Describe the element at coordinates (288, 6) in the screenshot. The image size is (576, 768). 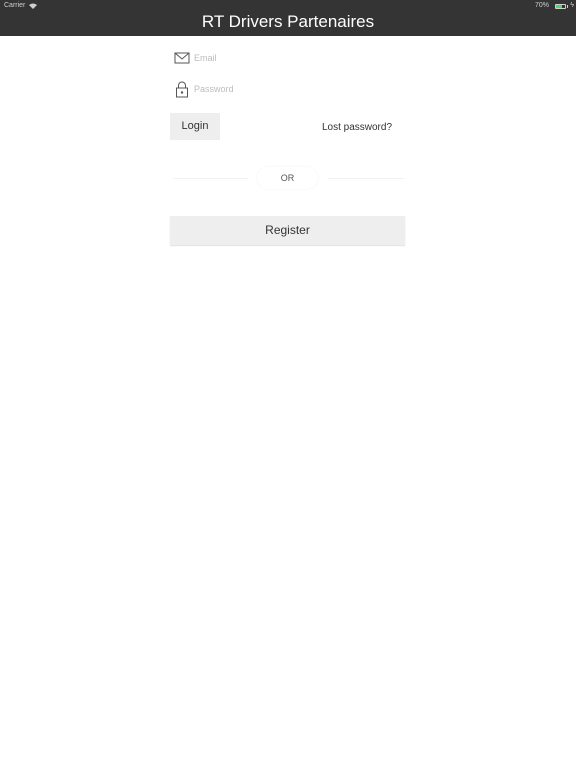
I see `status-bar: Carrier 70% ϟ` at that location.